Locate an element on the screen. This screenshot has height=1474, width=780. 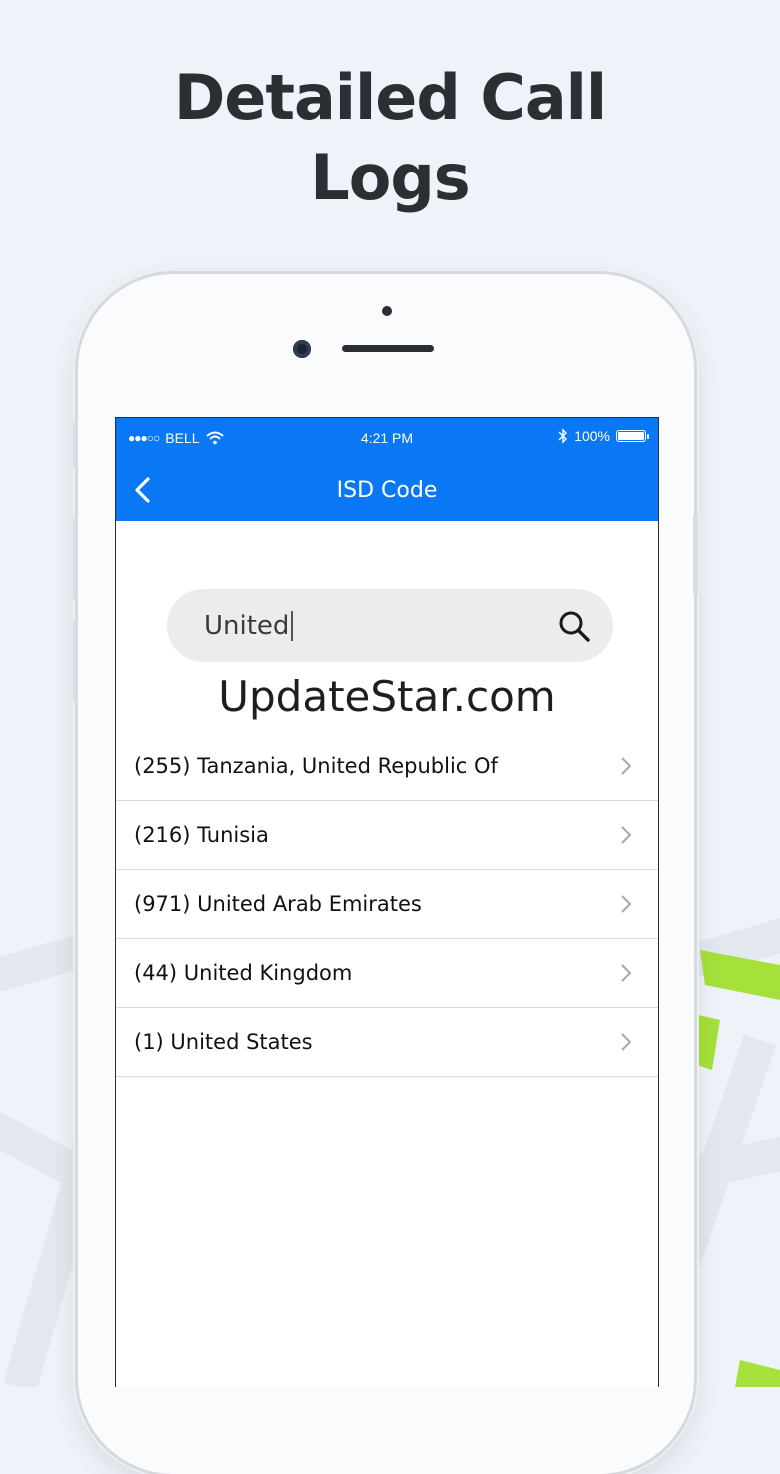
front-camera is located at coordinates (302, 349).